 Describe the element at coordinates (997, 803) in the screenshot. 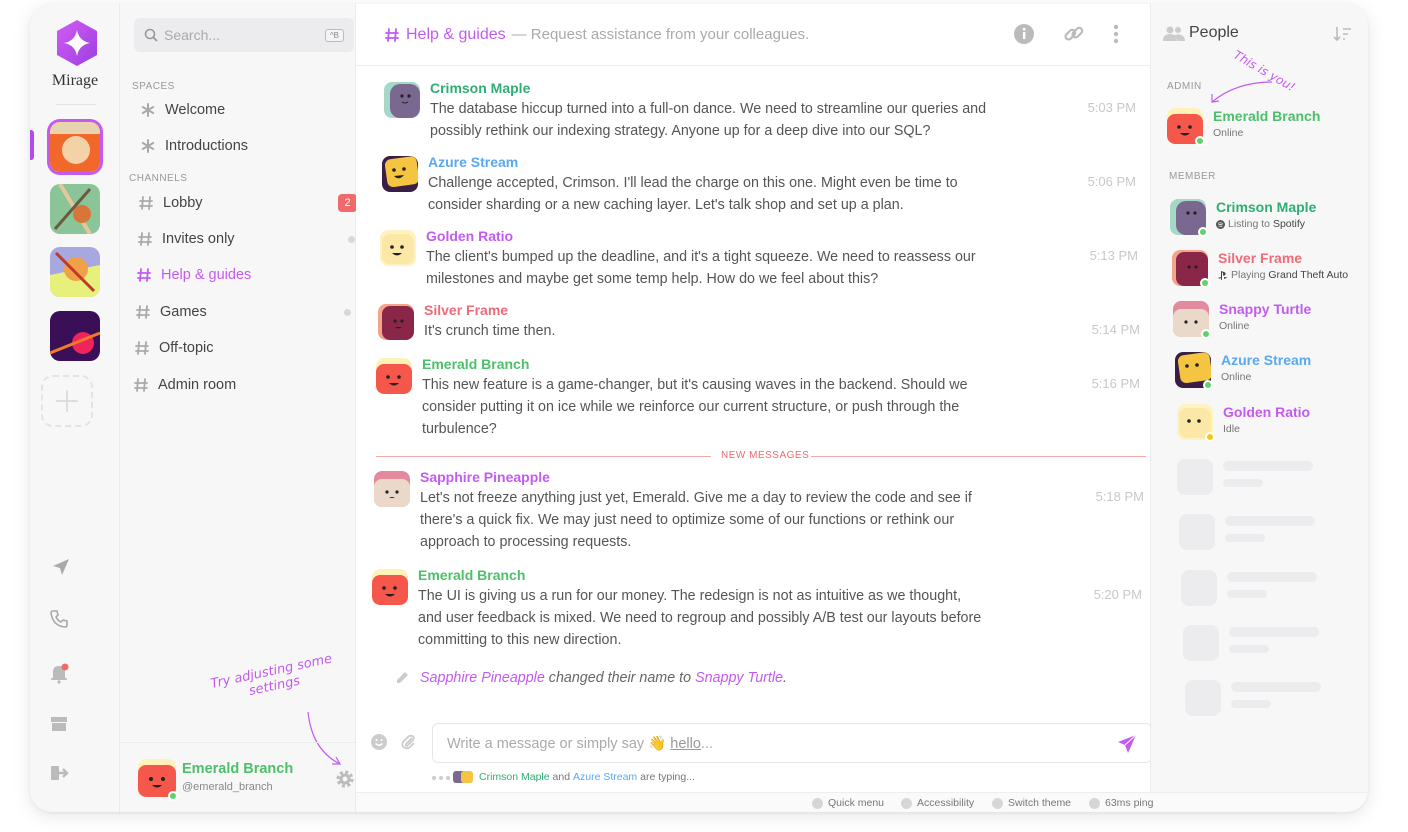

I see `theme-icon` at that location.